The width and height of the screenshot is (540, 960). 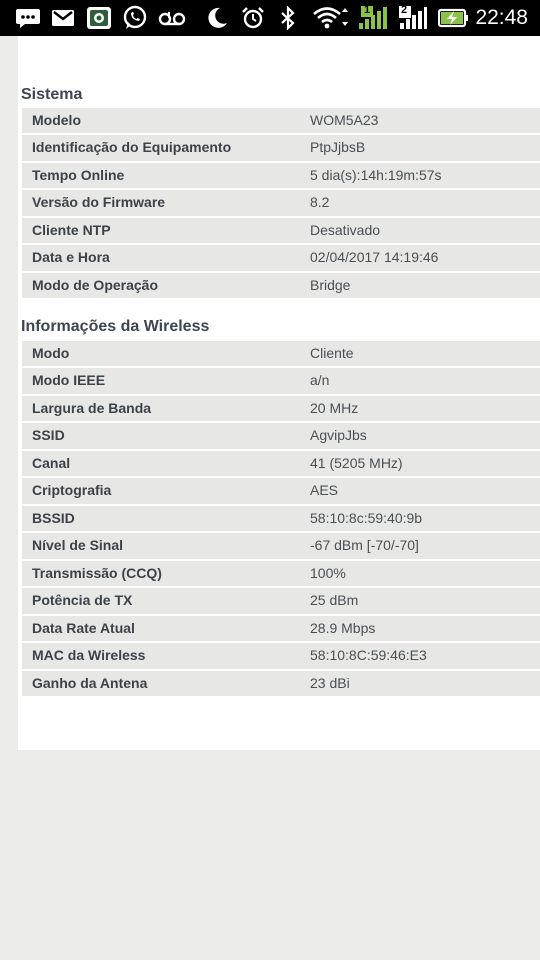 I want to click on row-value: 02/04/2017 14:19:46, so click(x=374, y=257).